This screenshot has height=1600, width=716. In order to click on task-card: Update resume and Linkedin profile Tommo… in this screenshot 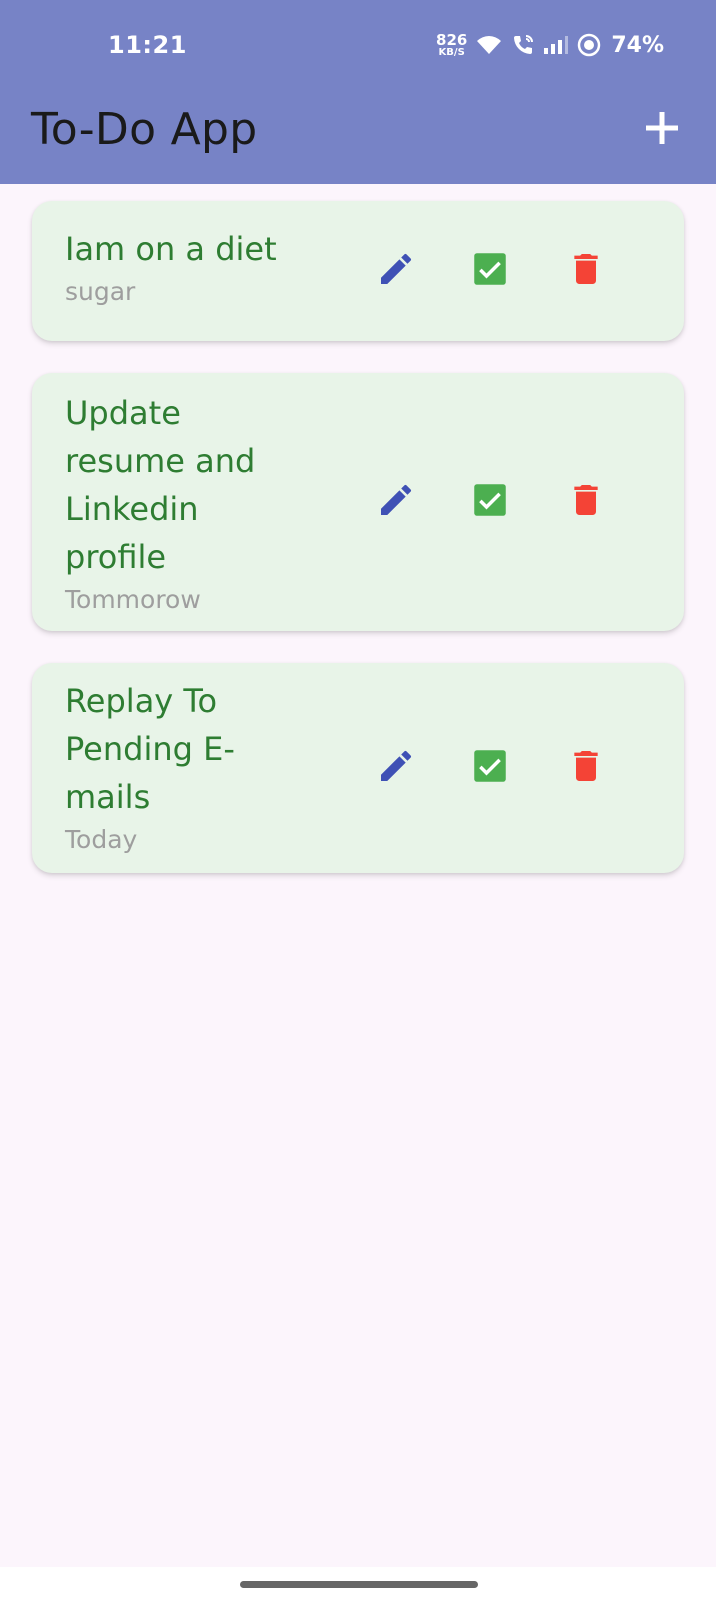, I will do `click(358, 502)`.